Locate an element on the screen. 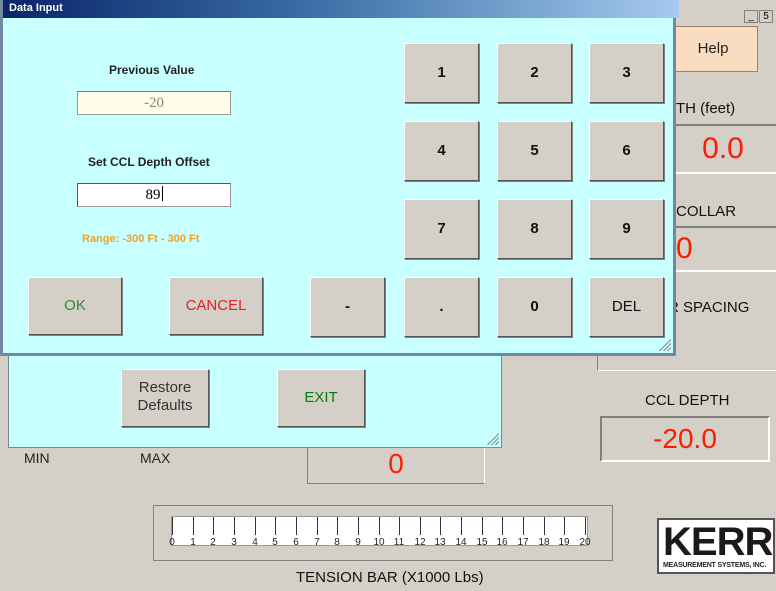  tension-tick-label: 11 is located at coordinates (399, 542).